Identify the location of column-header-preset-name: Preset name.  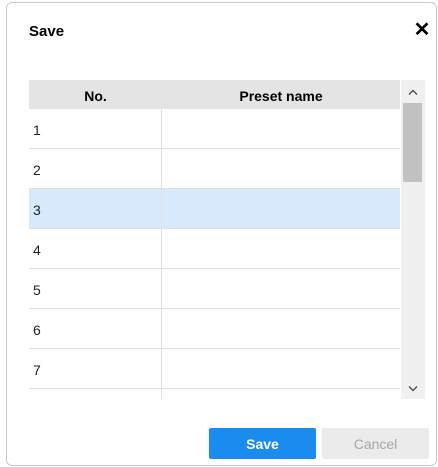
(281, 96).